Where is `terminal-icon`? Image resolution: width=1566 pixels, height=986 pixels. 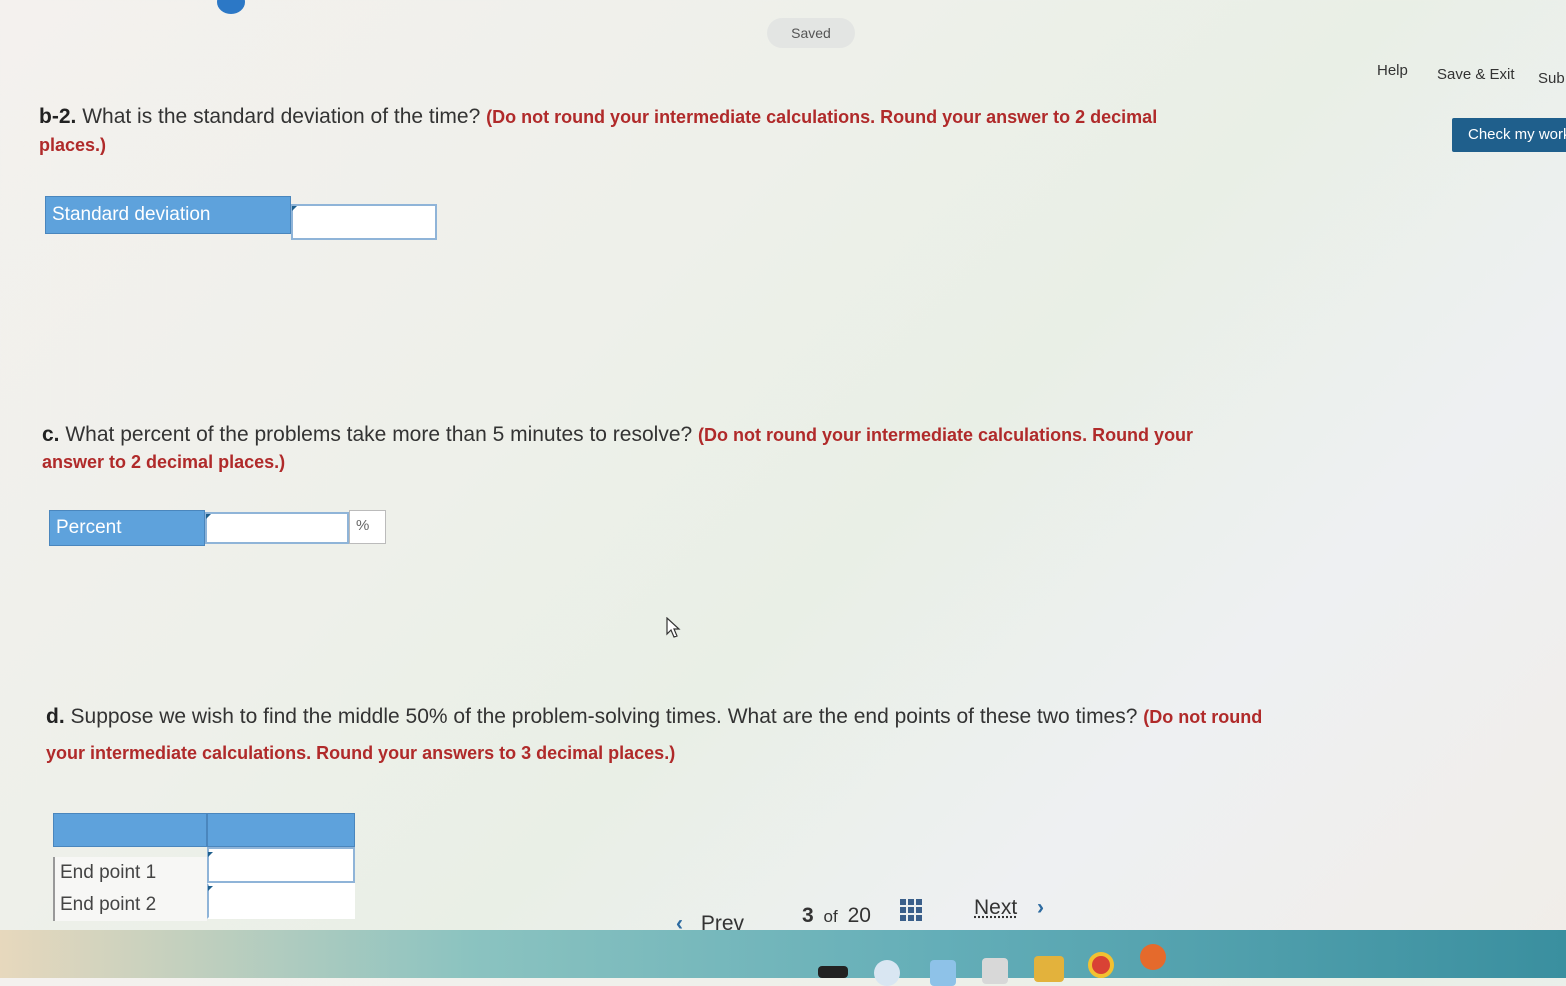
terminal-icon is located at coordinates (833, 972).